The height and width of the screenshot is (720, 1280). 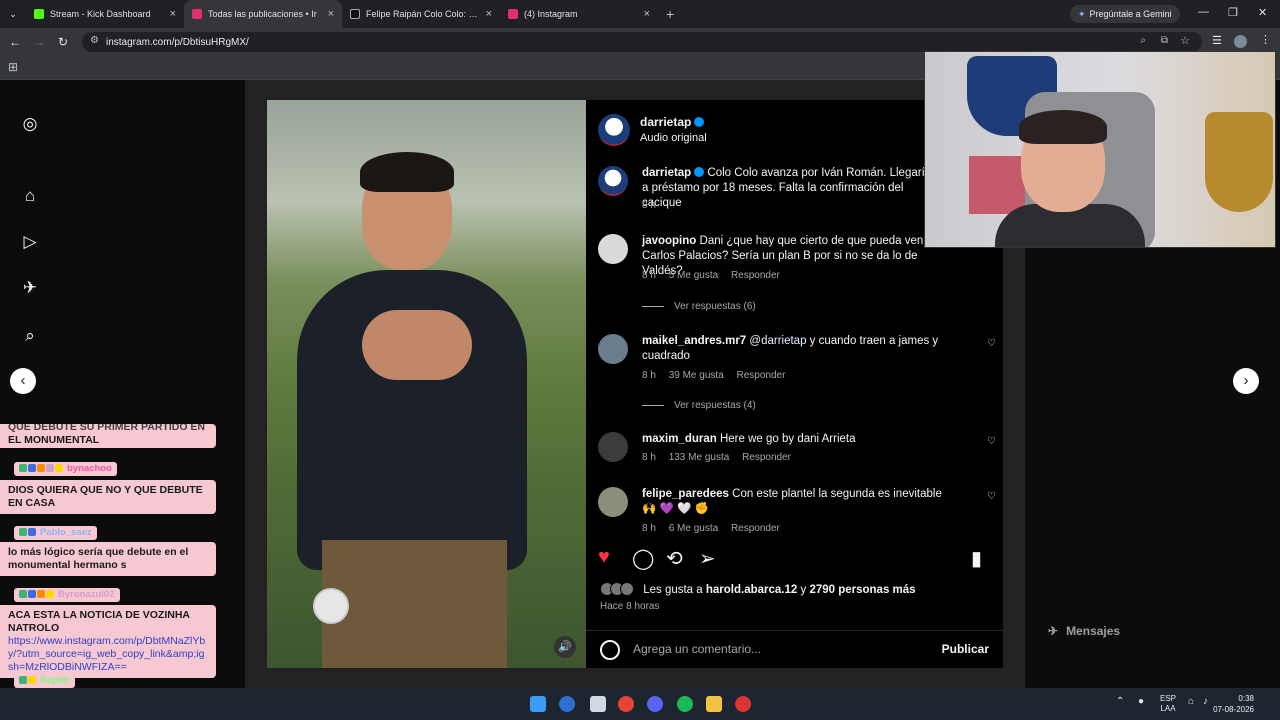 I want to click on minimize-icon: —, so click(x=1203, y=12).